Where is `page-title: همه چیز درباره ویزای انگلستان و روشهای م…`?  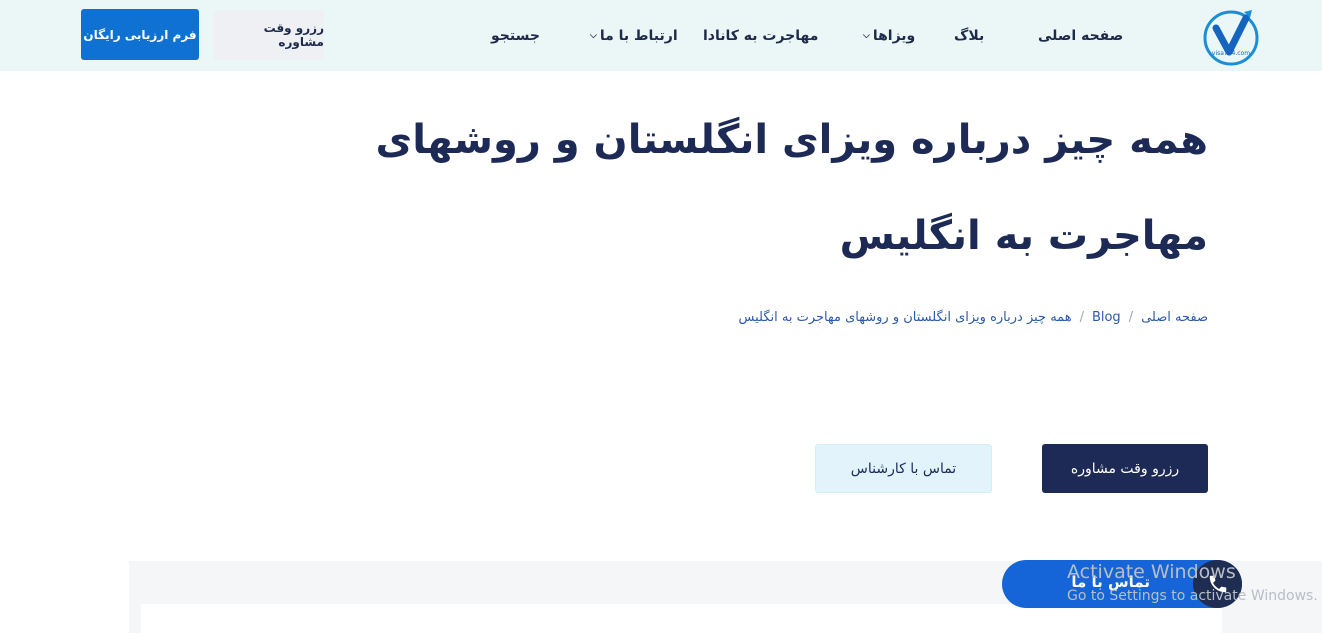
page-title: همه چیز درباره ویزای انگلستان و روشهای م… is located at coordinates (791, 188).